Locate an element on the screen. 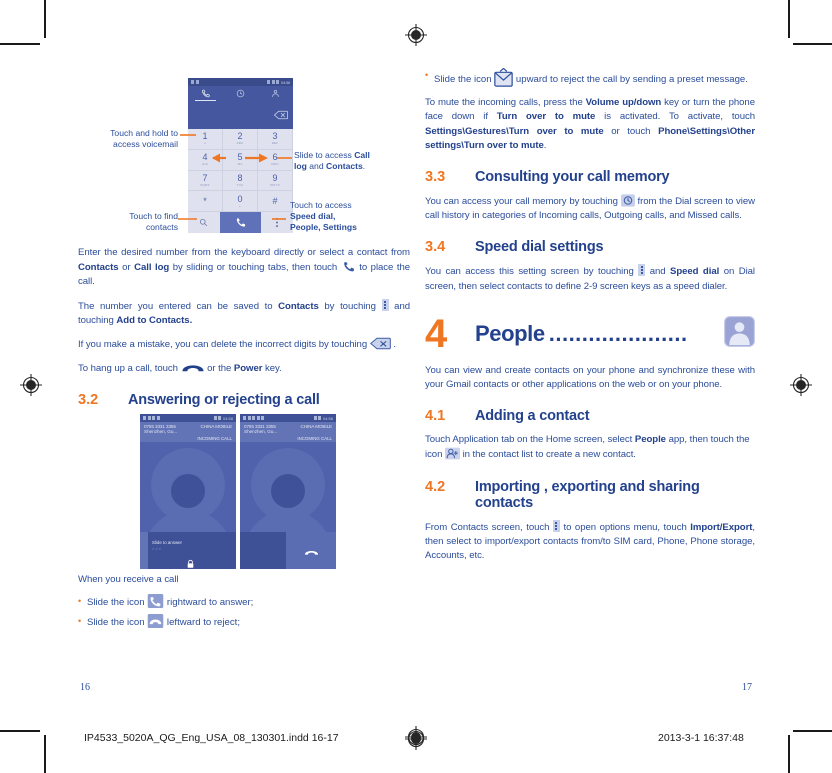  key-sublabel: ABC is located at coordinates (240, 143).